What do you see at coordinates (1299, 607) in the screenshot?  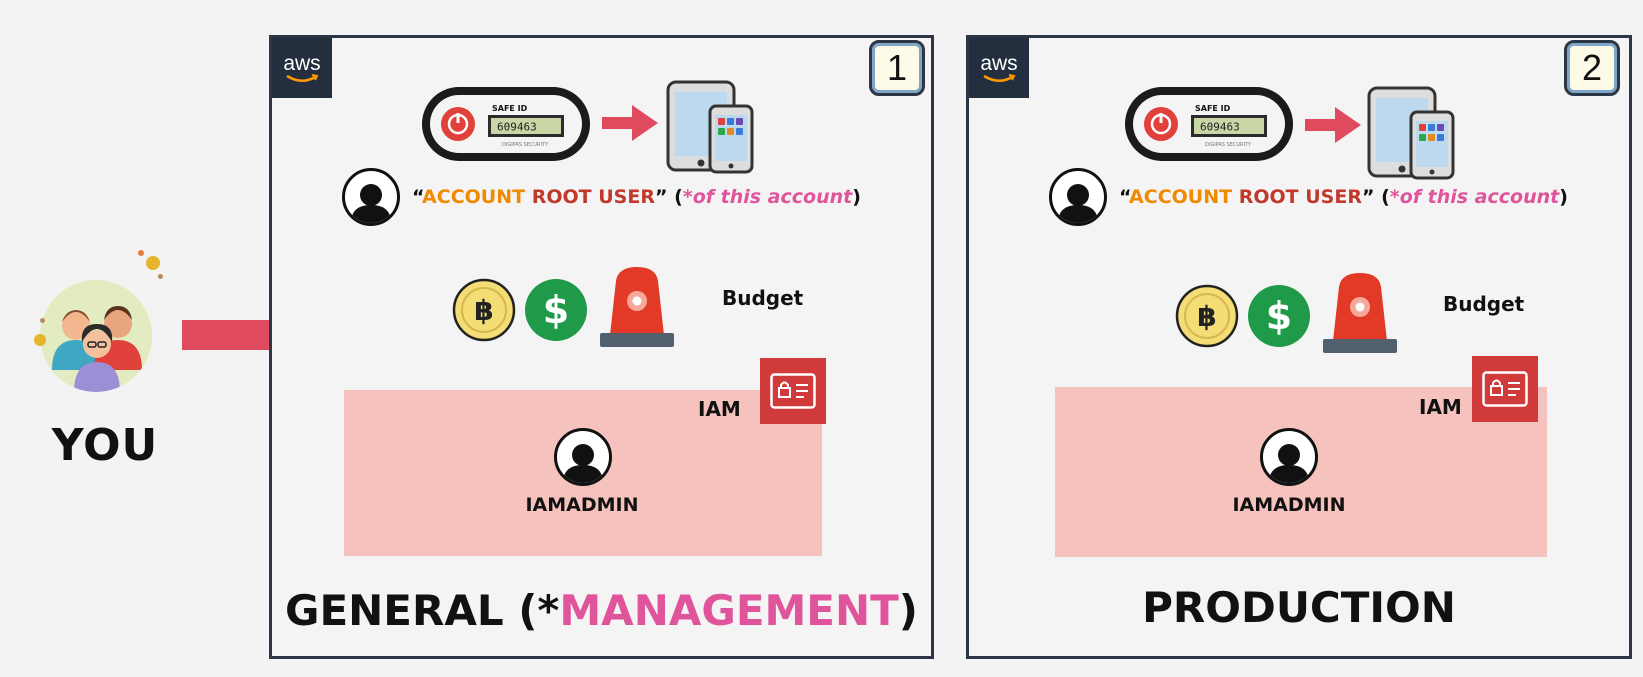 I see `account-title: PRODUCTION` at bounding box center [1299, 607].